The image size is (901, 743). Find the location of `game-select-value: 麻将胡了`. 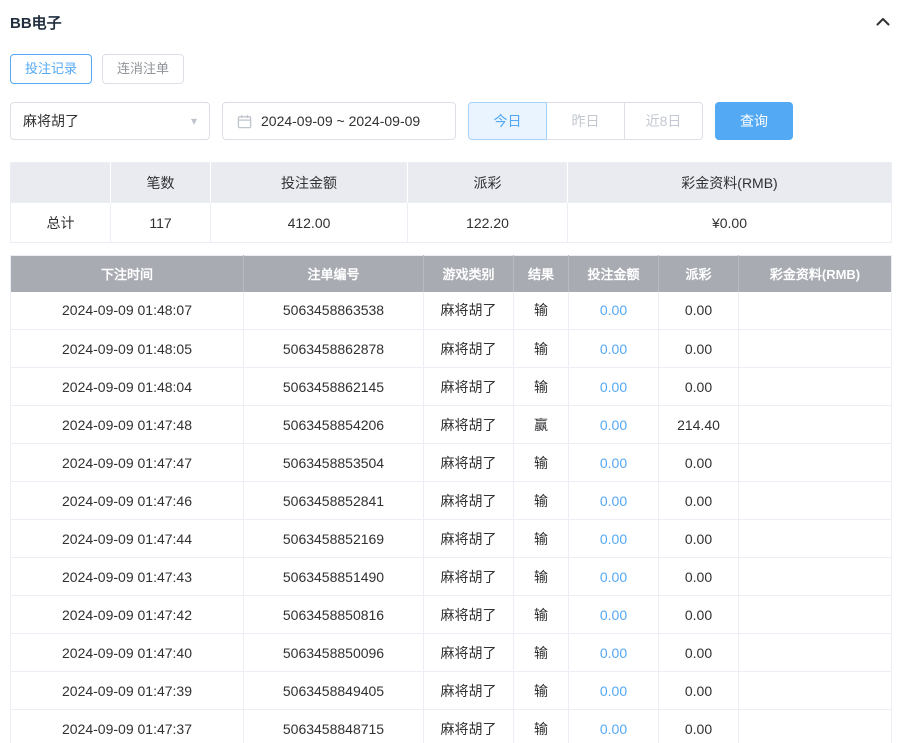

game-select-value: 麻将胡了 is located at coordinates (51, 121).